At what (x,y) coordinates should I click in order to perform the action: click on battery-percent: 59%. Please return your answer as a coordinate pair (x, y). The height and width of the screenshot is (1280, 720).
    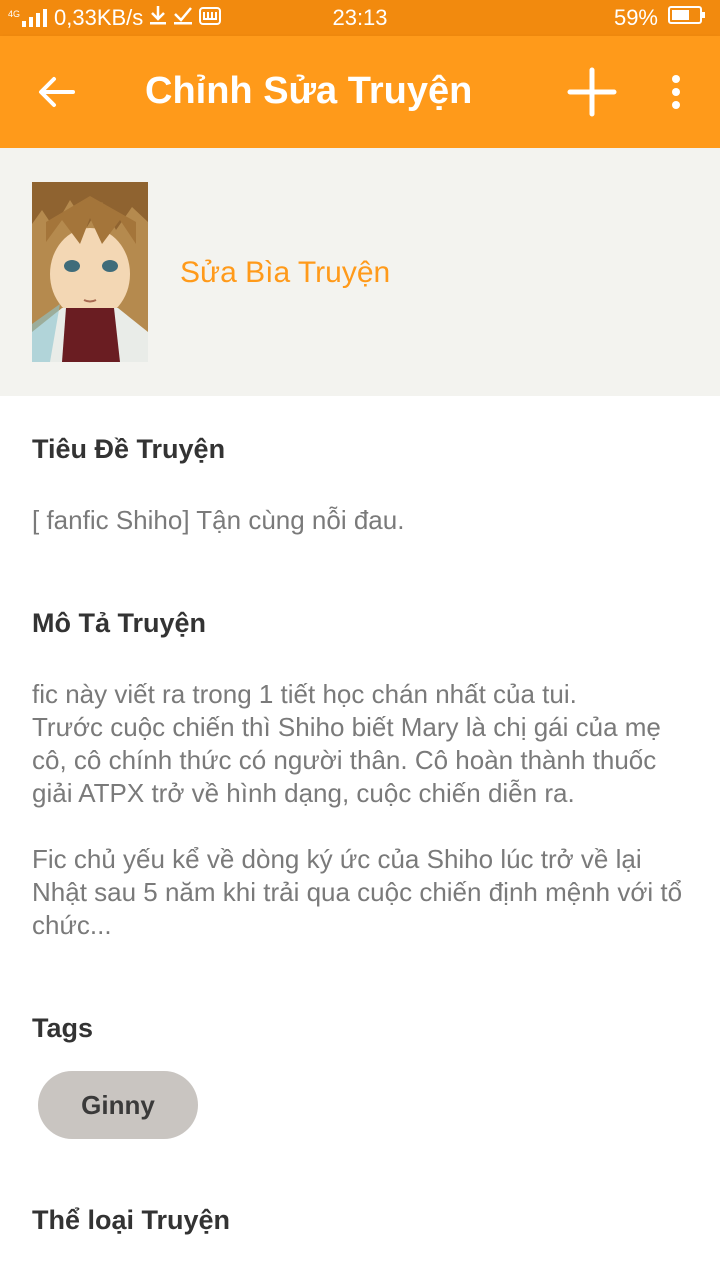
    Looking at the image, I should click on (635, 17).